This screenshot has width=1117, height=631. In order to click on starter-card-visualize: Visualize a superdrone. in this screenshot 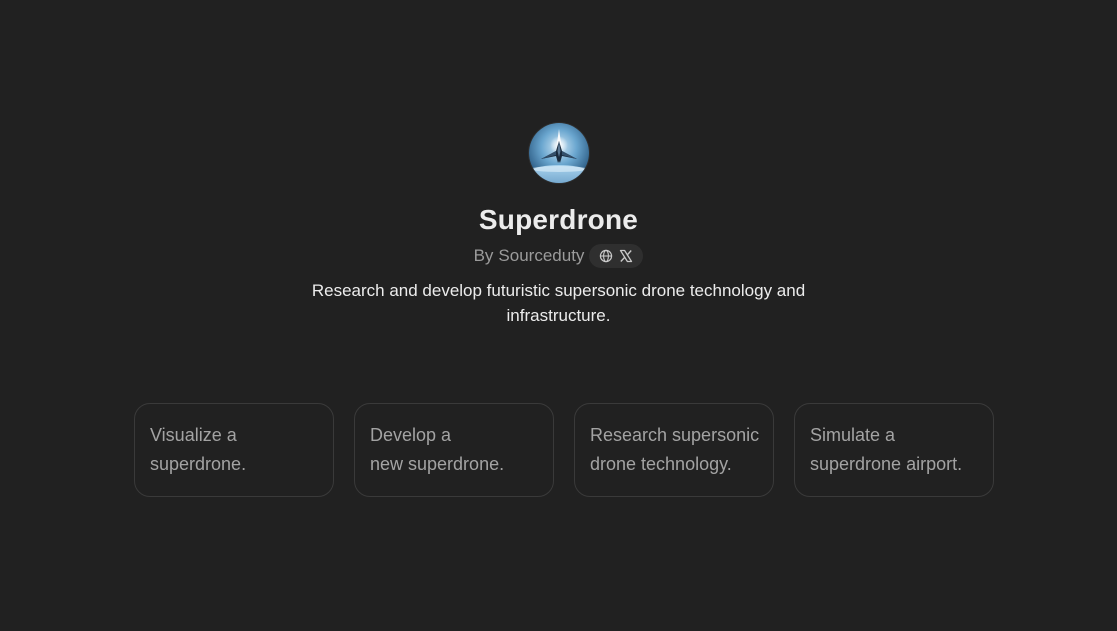, I will do `click(234, 450)`.